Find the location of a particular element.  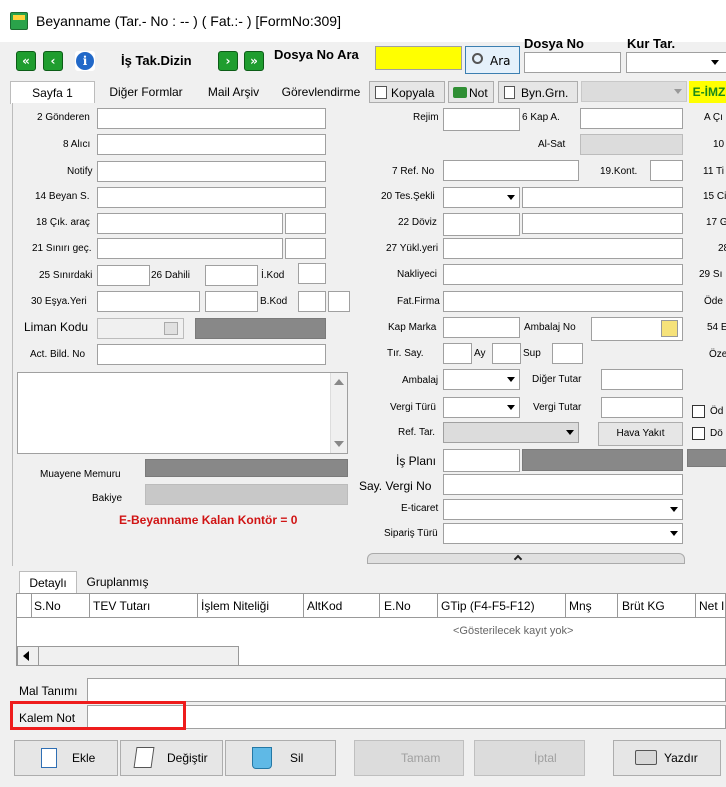

esya-yeri-input is located at coordinates (148, 301).